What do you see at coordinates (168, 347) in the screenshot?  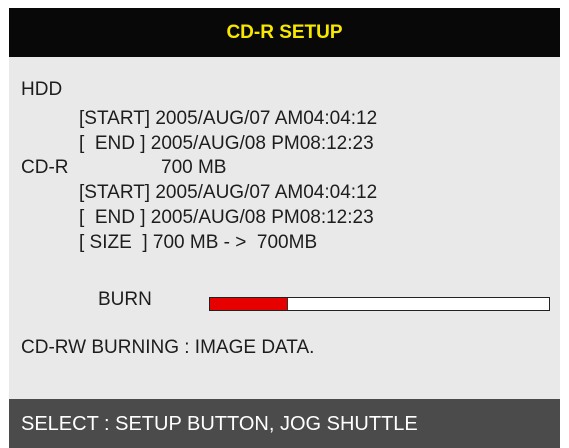 I see `burning-status-text: CD-RW BURNING : IMAGE DATA.` at bounding box center [168, 347].